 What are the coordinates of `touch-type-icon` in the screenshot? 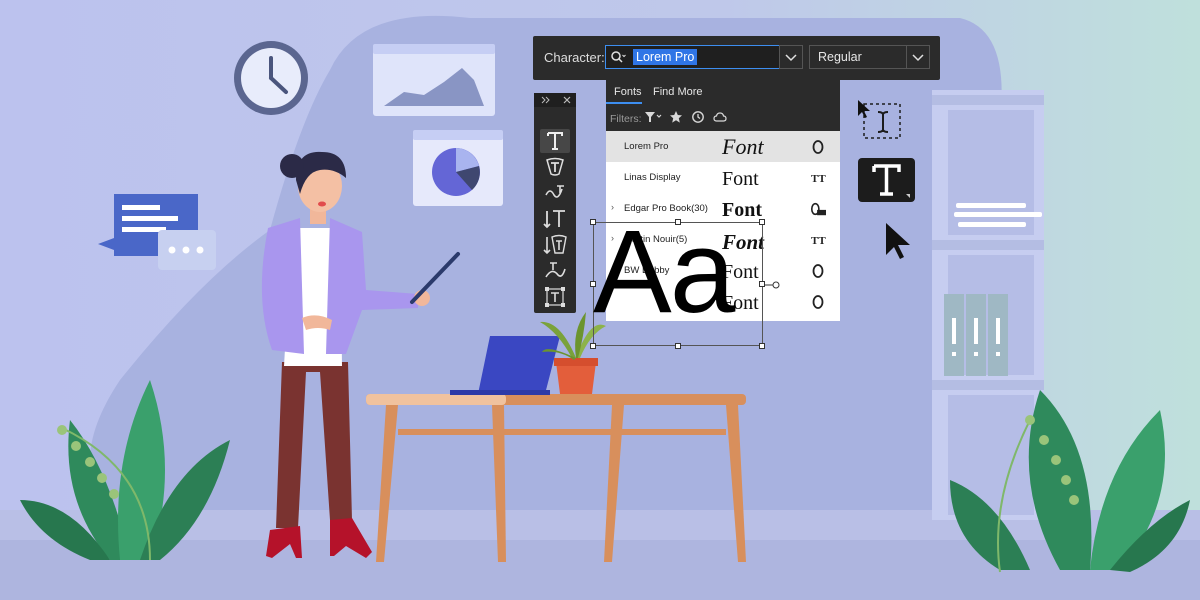 It's located at (555, 271).